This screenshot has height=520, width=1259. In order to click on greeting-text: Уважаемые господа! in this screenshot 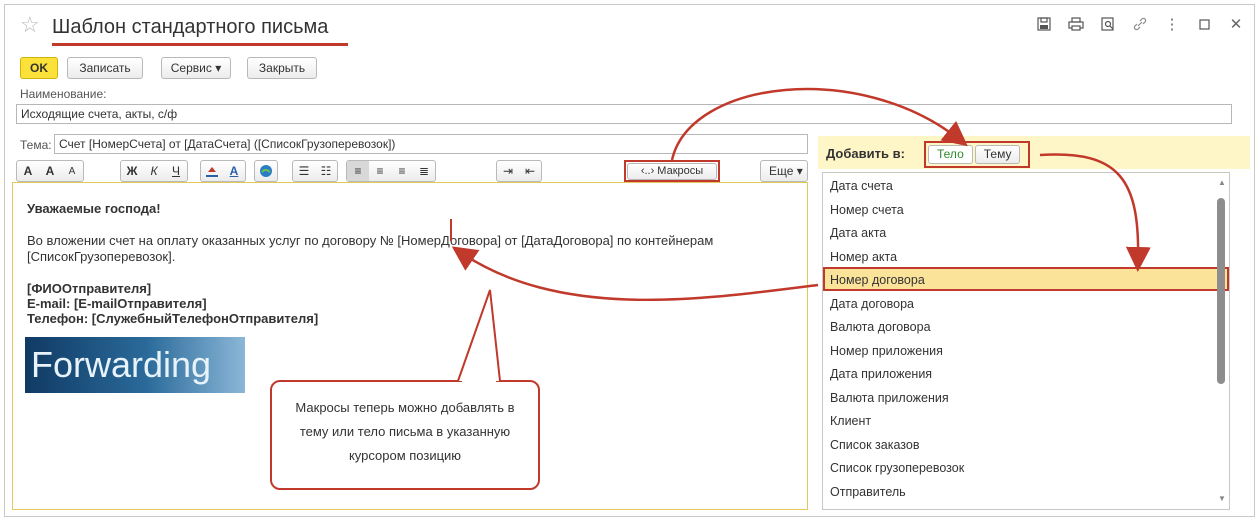, I will do `click(94, 208)`.